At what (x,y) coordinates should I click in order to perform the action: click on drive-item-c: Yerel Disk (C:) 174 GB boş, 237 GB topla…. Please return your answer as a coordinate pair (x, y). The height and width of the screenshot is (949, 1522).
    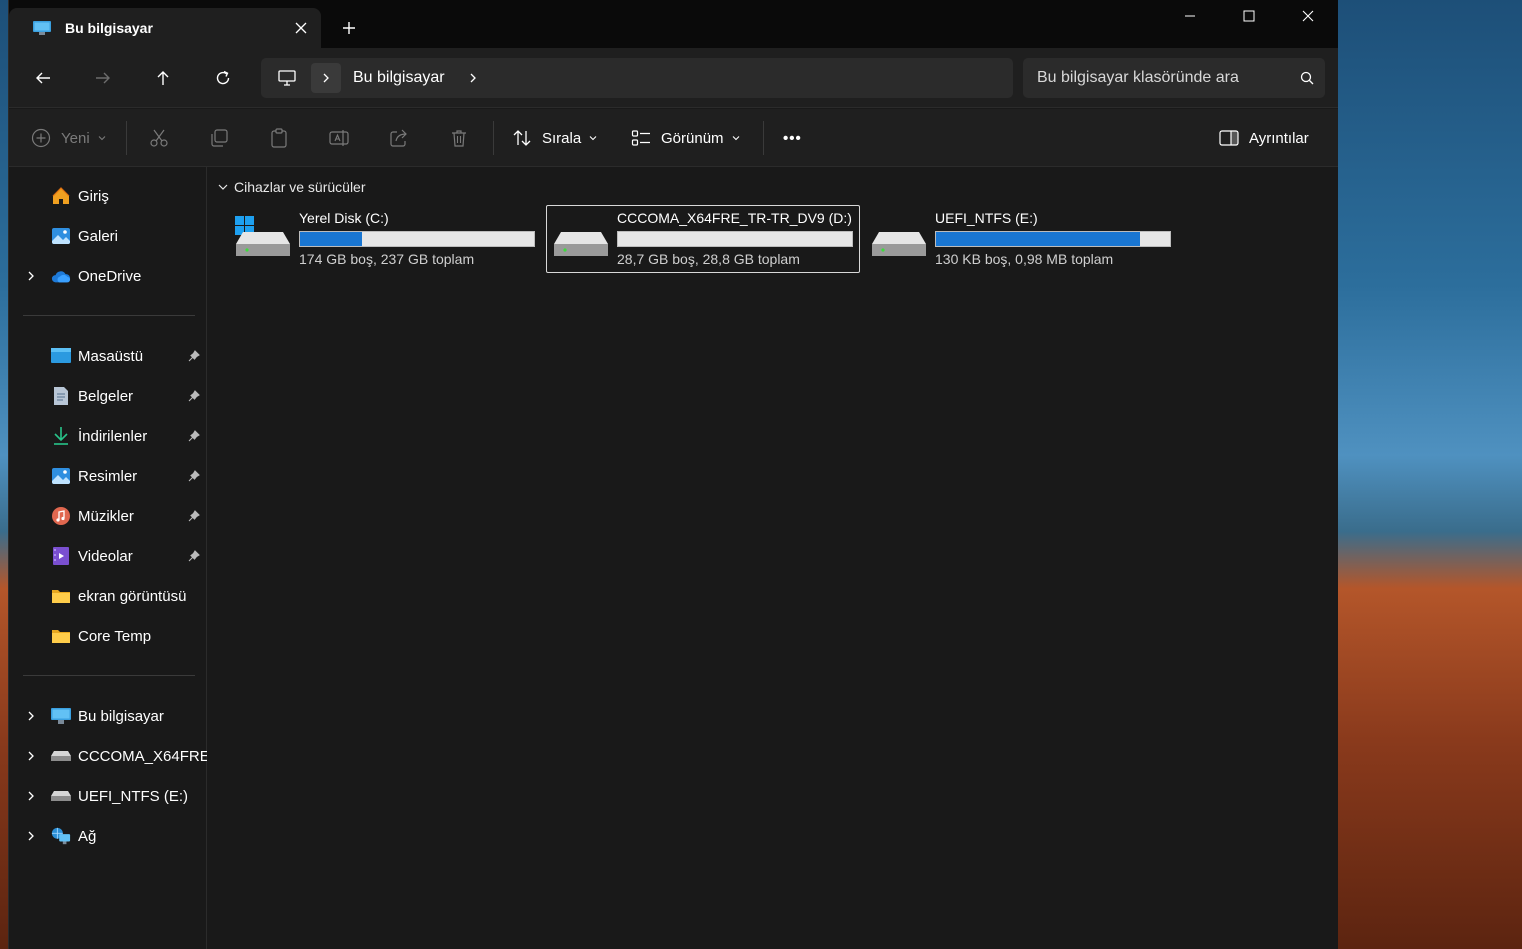
    Looking at the image, I should click on (385, 239).